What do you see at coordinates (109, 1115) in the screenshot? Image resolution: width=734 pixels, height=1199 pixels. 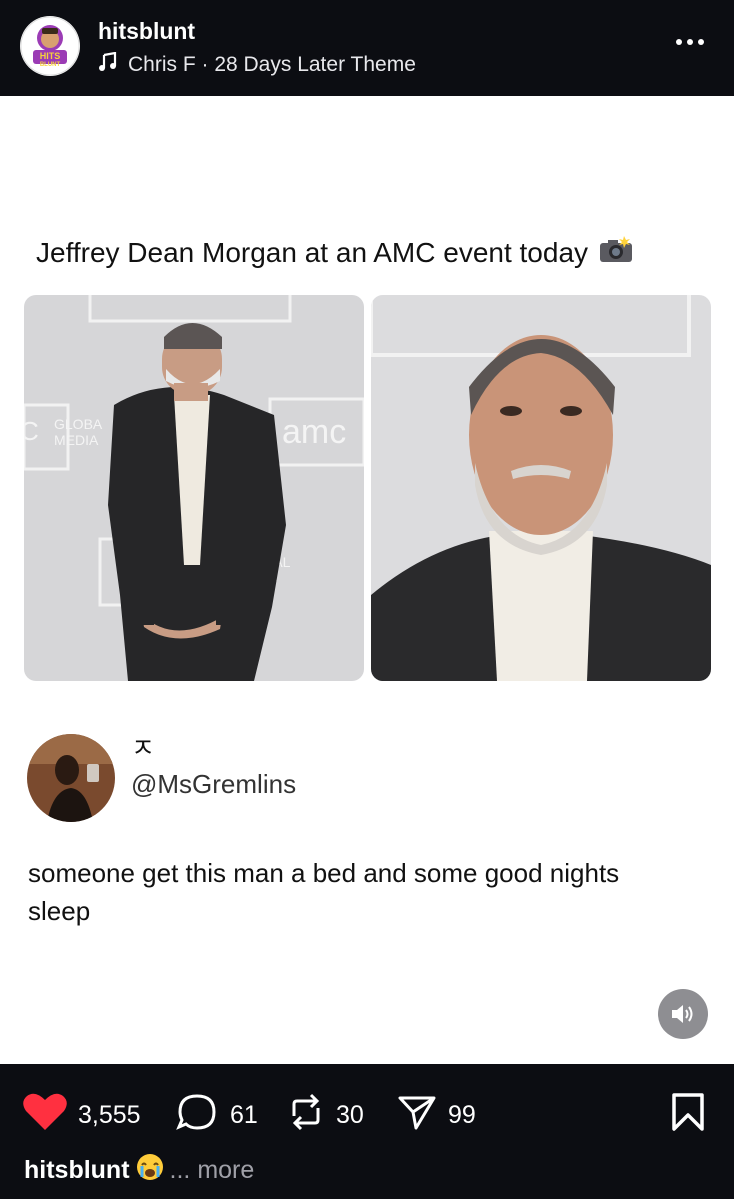 I see `like-count: 3,555` at bounding box center [109, 1115].